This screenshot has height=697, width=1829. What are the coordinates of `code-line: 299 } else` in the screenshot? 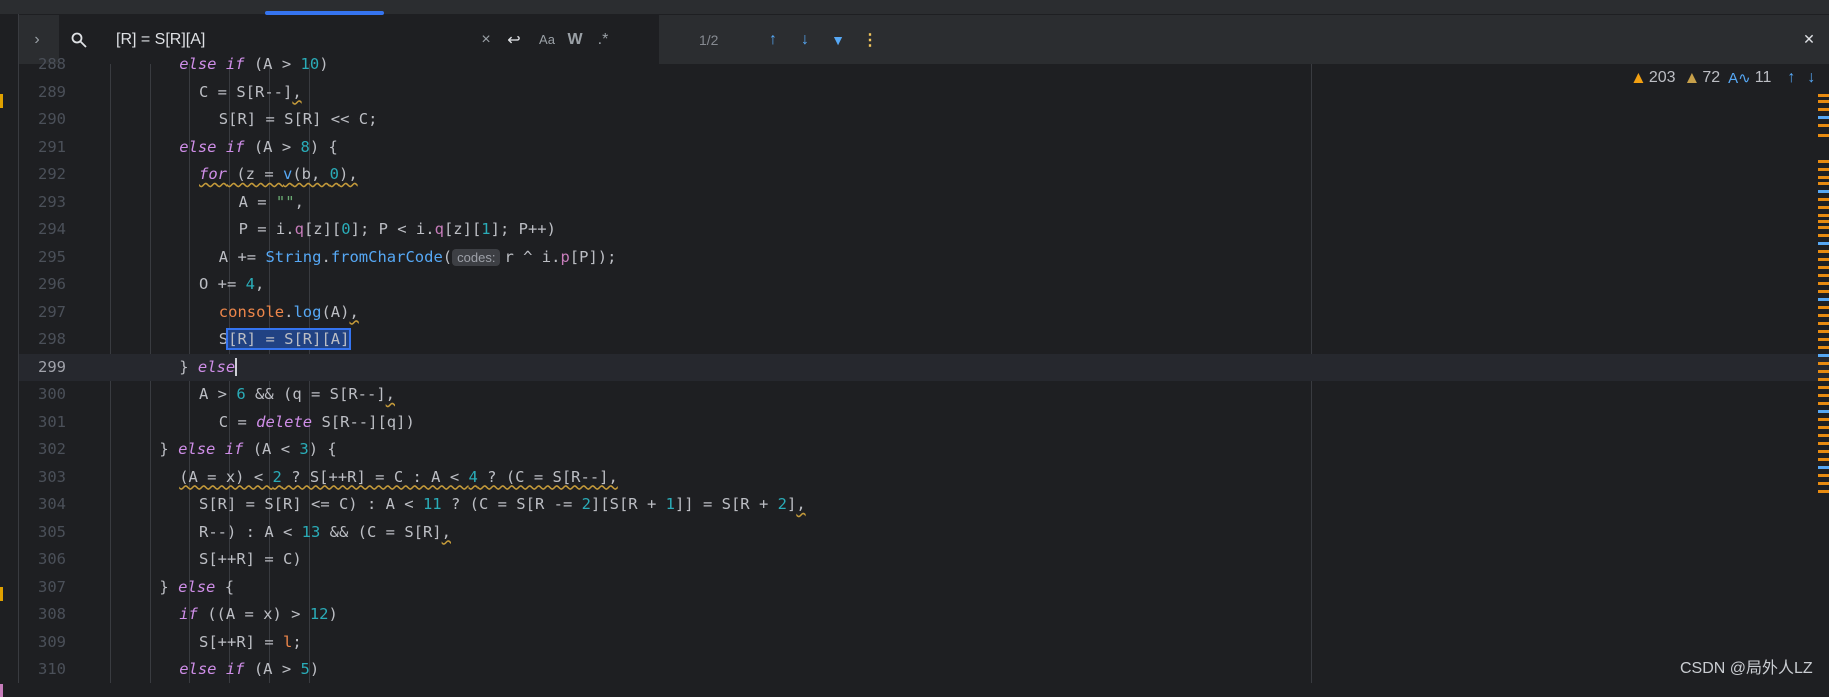 It's located at (924, 367).